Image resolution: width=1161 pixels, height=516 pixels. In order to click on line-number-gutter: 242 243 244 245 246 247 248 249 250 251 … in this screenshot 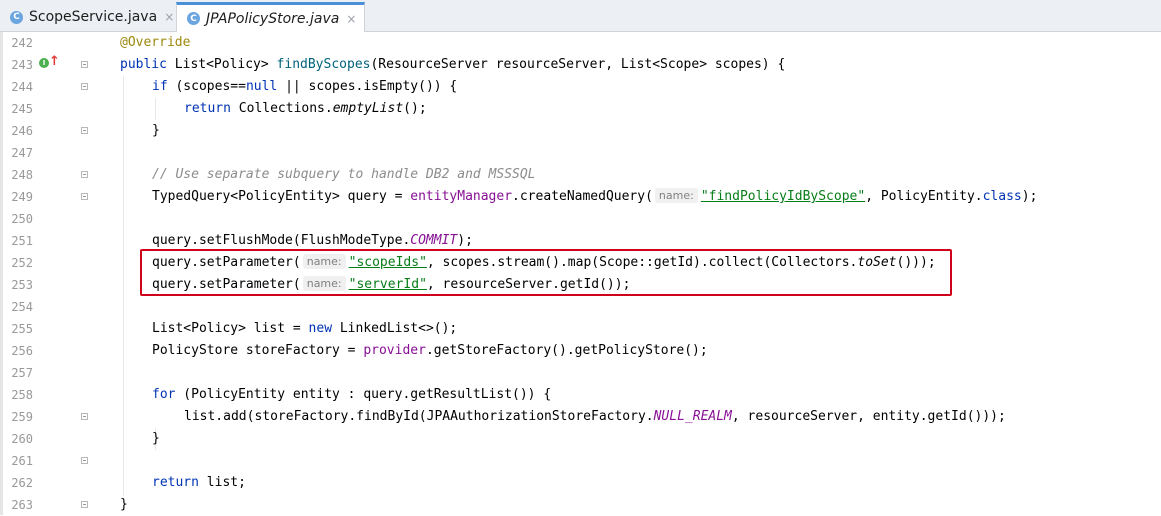, I will do `click(50, 273)`.